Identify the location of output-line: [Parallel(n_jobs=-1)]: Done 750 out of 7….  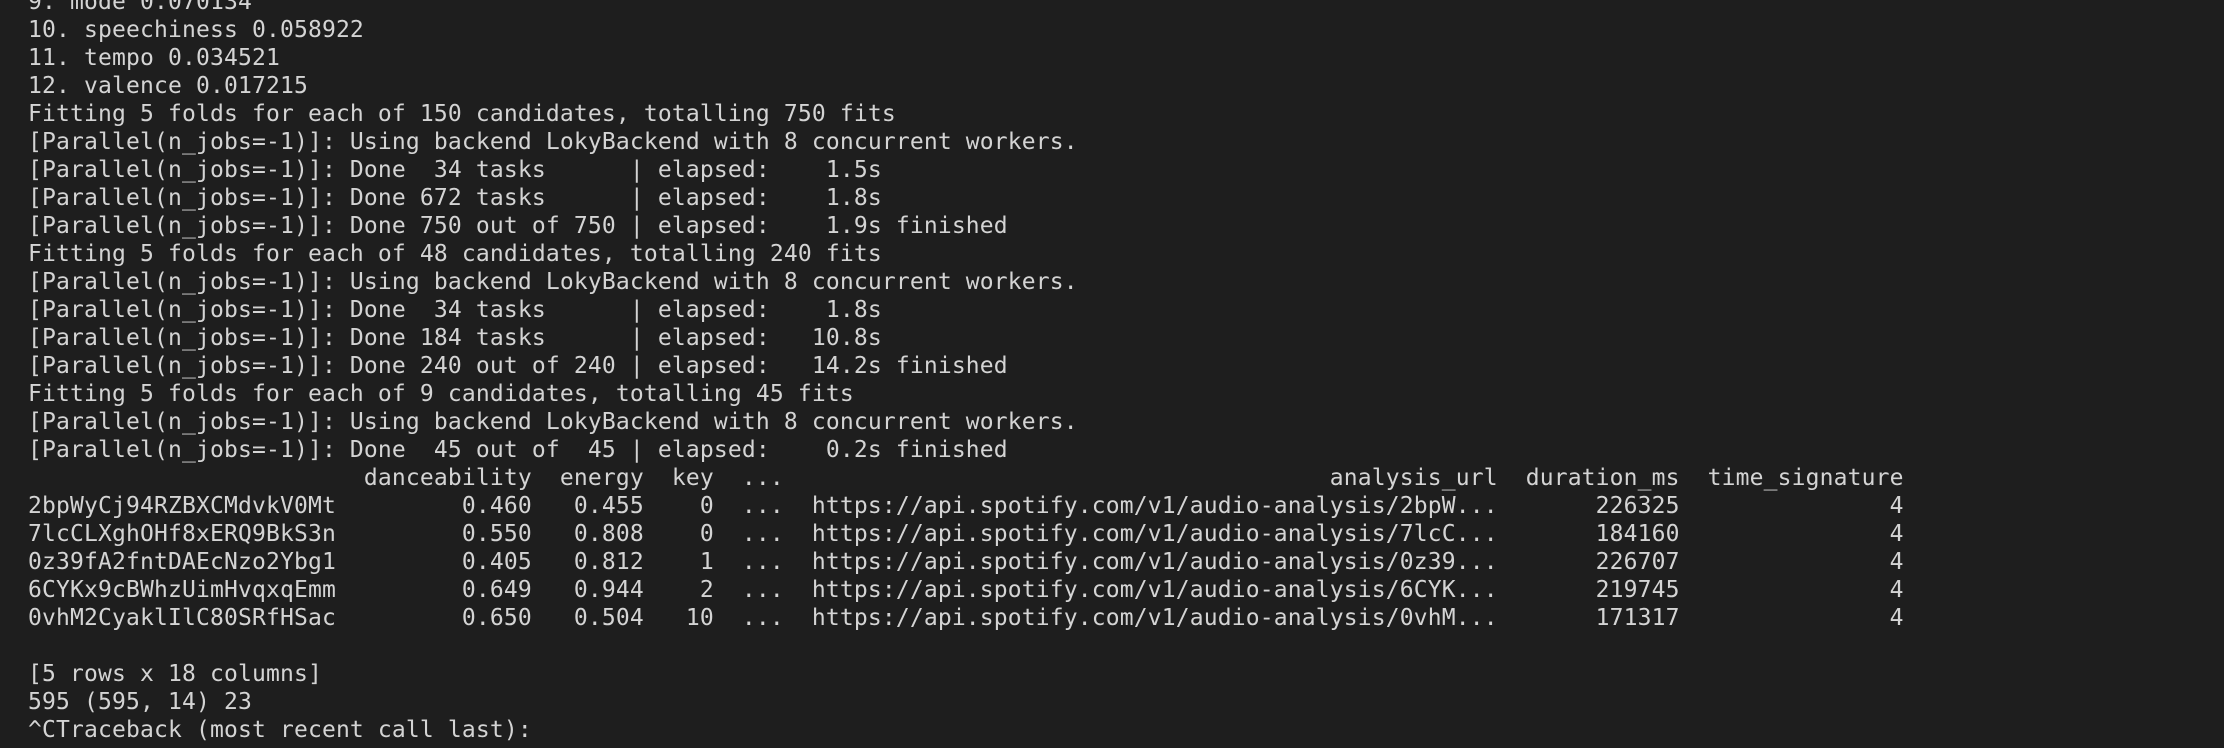
(518, 226).